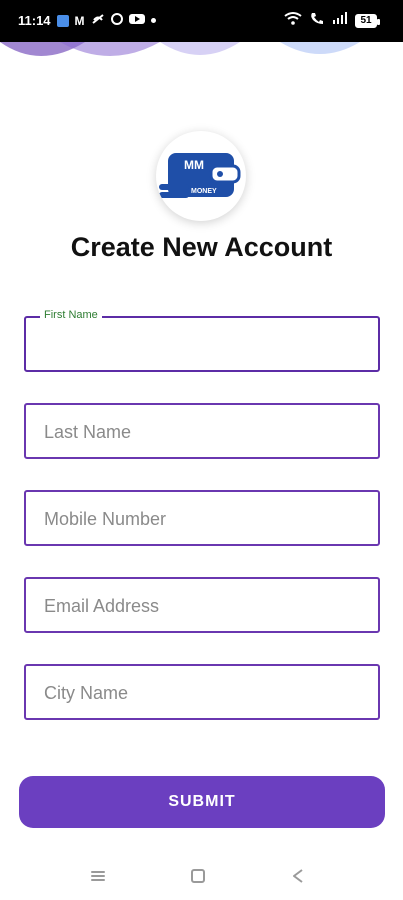 This screenshot has width=403, height=900. What do you see at coordinates (98, 876) in the screenshot?
I see `menu-icon` at bounding box center [98, 876].